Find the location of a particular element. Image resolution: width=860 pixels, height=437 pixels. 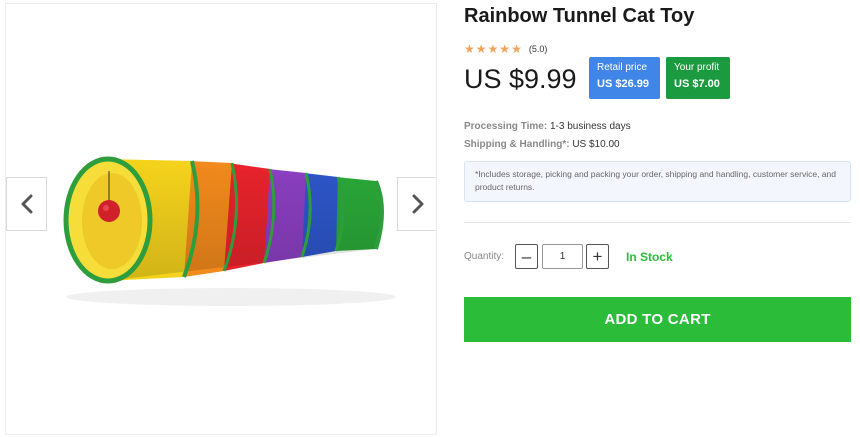

retail-price-label: Retail price is located at coordinates (622, 67).